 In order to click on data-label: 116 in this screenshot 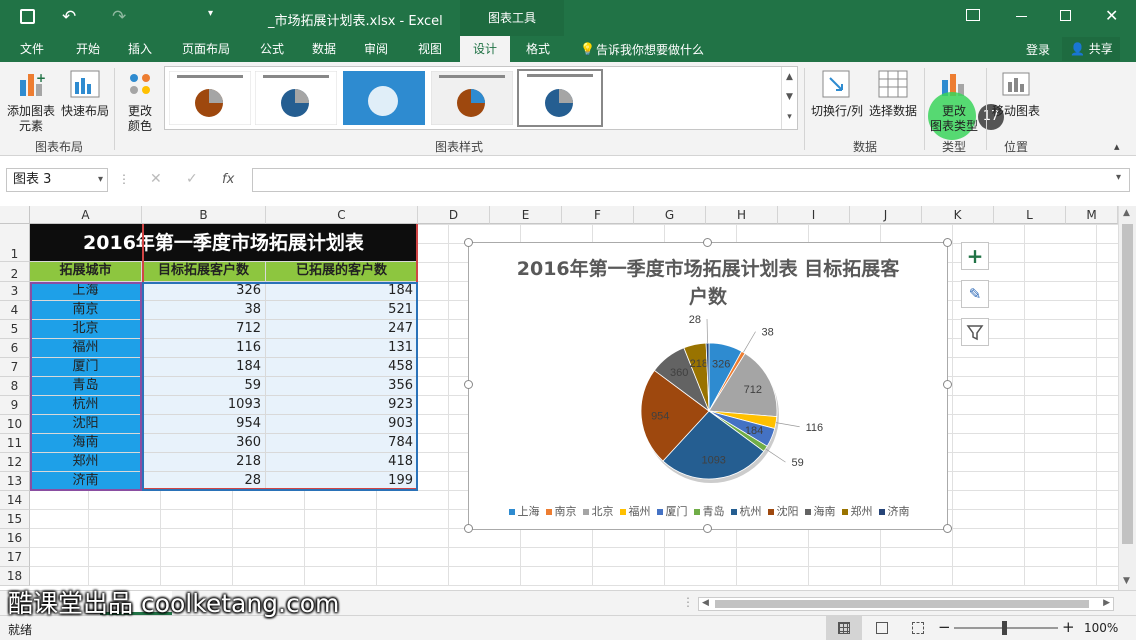, I will do `click(815, 428)`.